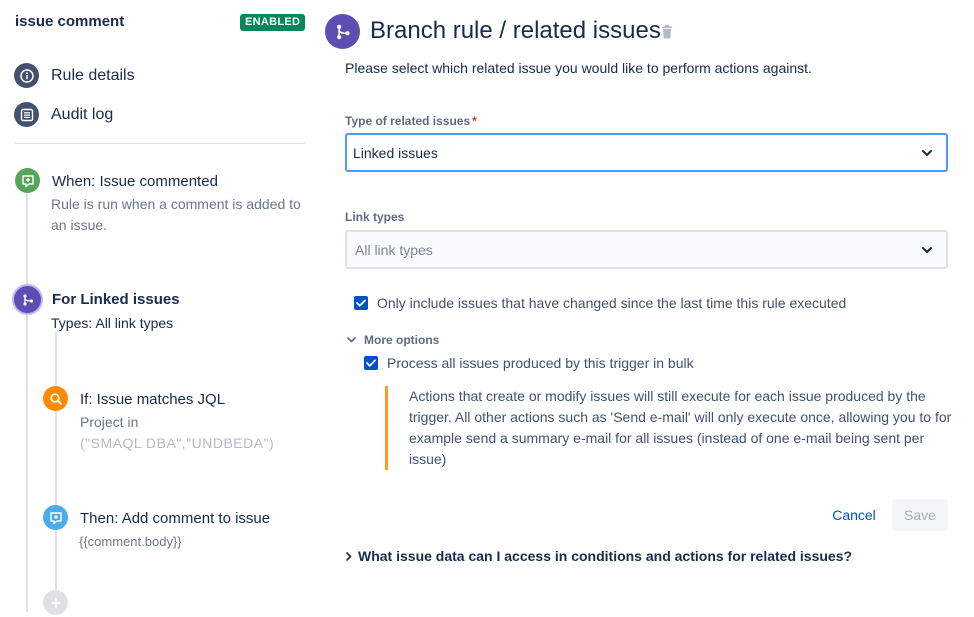 The width and height of the screenshot is (974, 617). Describe the element at coordinates (130, 541) in the screenshot. I see `action-description: {{comment.body}}` at that location.